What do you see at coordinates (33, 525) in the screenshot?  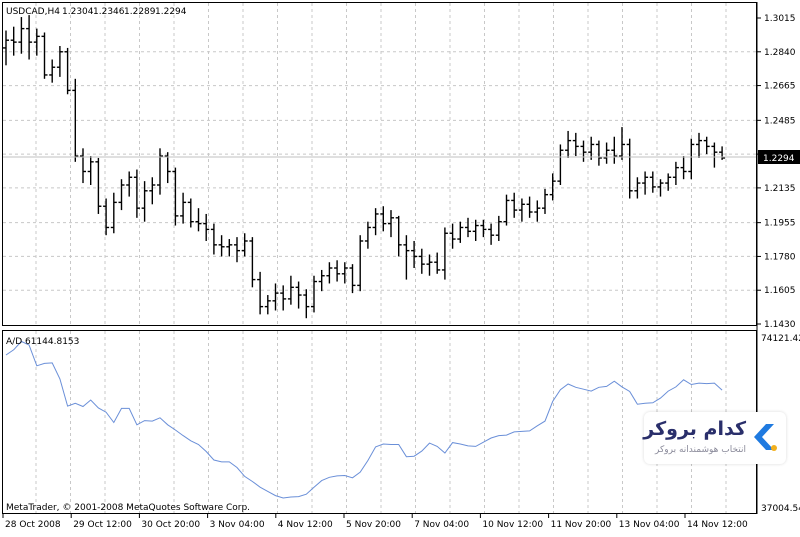 I see `time-axis-label: 28 Oct 2008` at bounding box center [33, 525].